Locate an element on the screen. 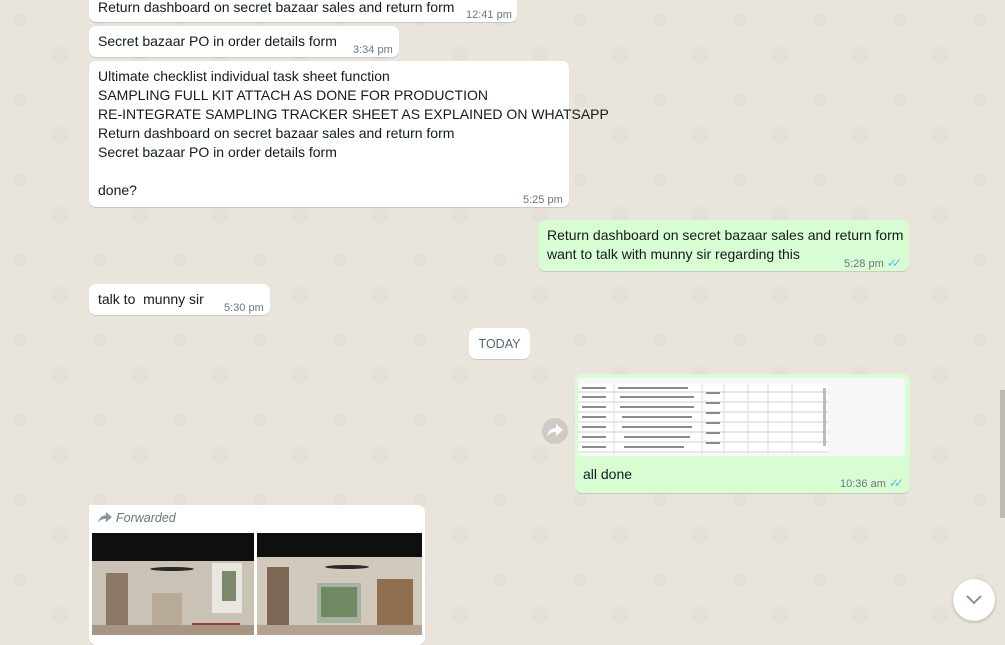  forwarded-label-text: Forwarded is located at coordinates (146, 518).